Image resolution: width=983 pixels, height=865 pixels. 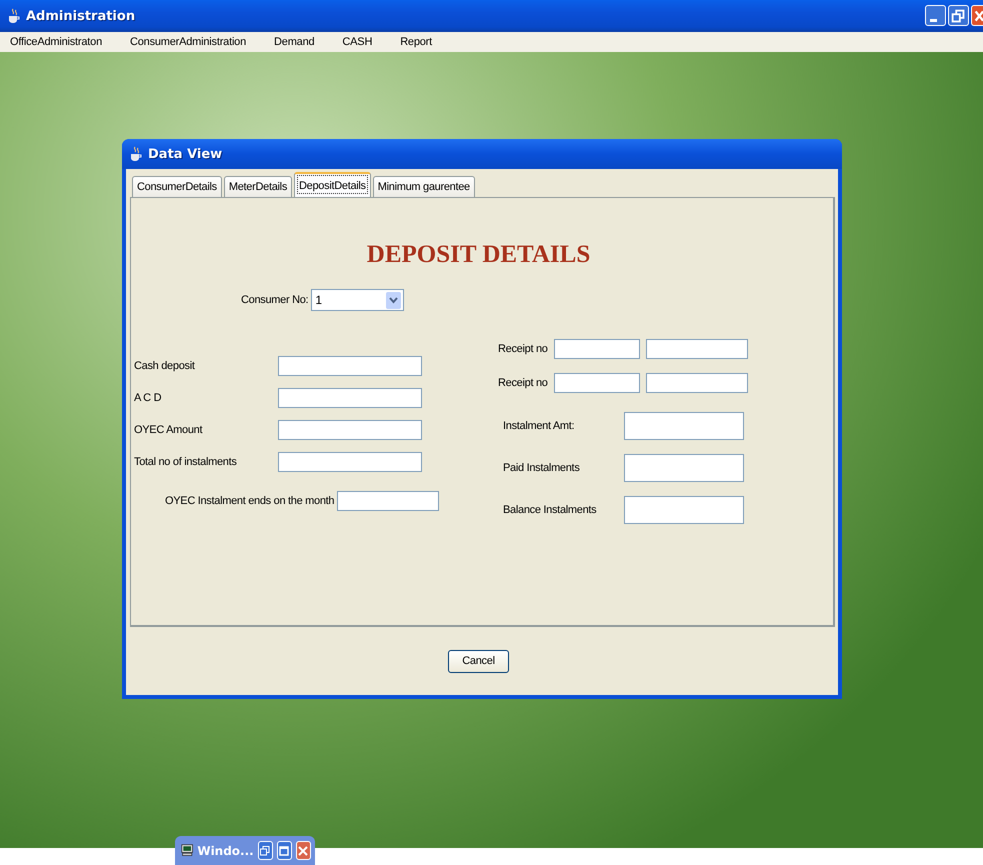 I want to click on consumer-dropdown: 1, so click(x=357, y=300).